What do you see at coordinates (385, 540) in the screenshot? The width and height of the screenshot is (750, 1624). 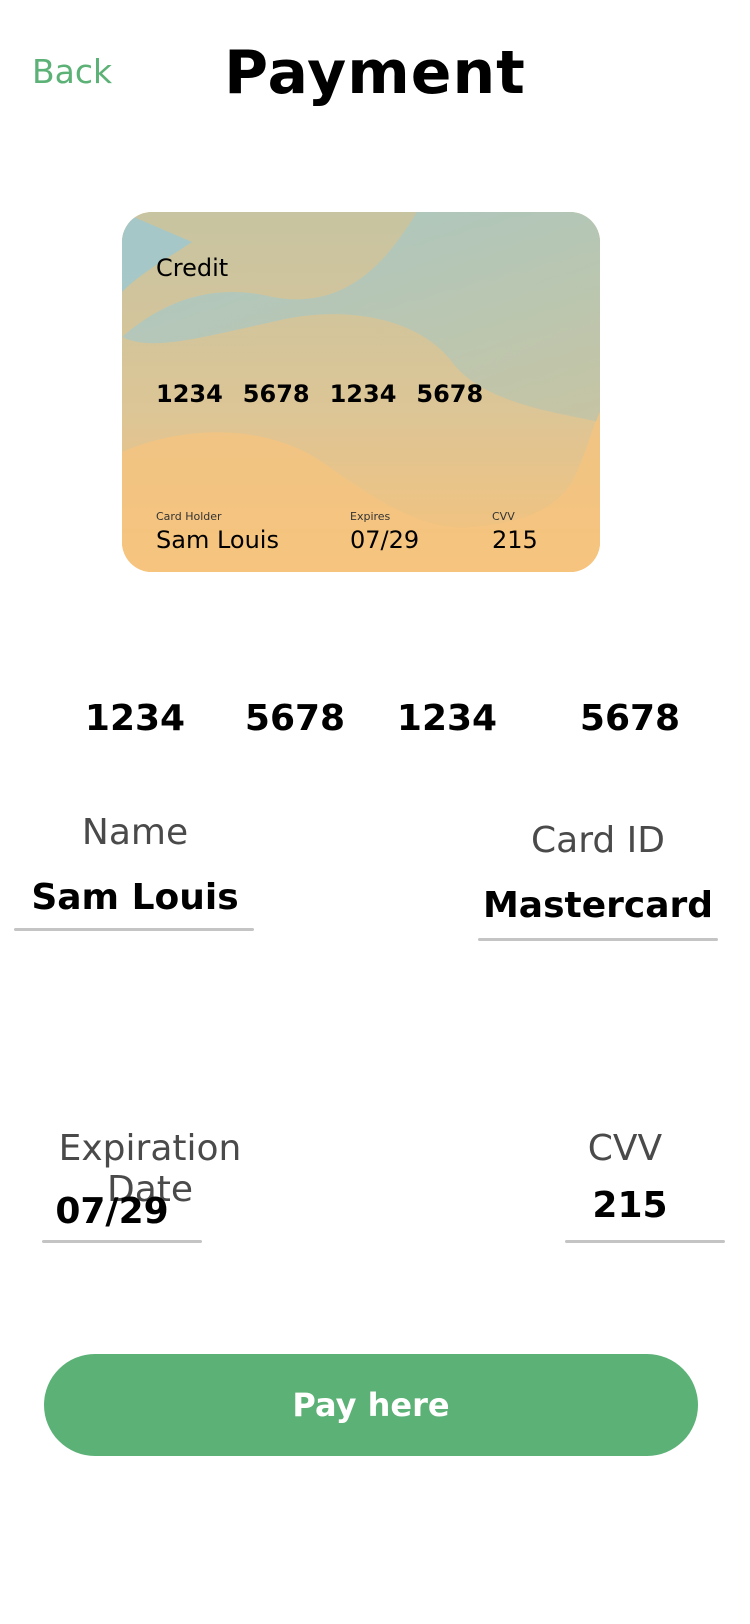 I see `card-expires-value: 07/29` at bounding box center [385, 540].